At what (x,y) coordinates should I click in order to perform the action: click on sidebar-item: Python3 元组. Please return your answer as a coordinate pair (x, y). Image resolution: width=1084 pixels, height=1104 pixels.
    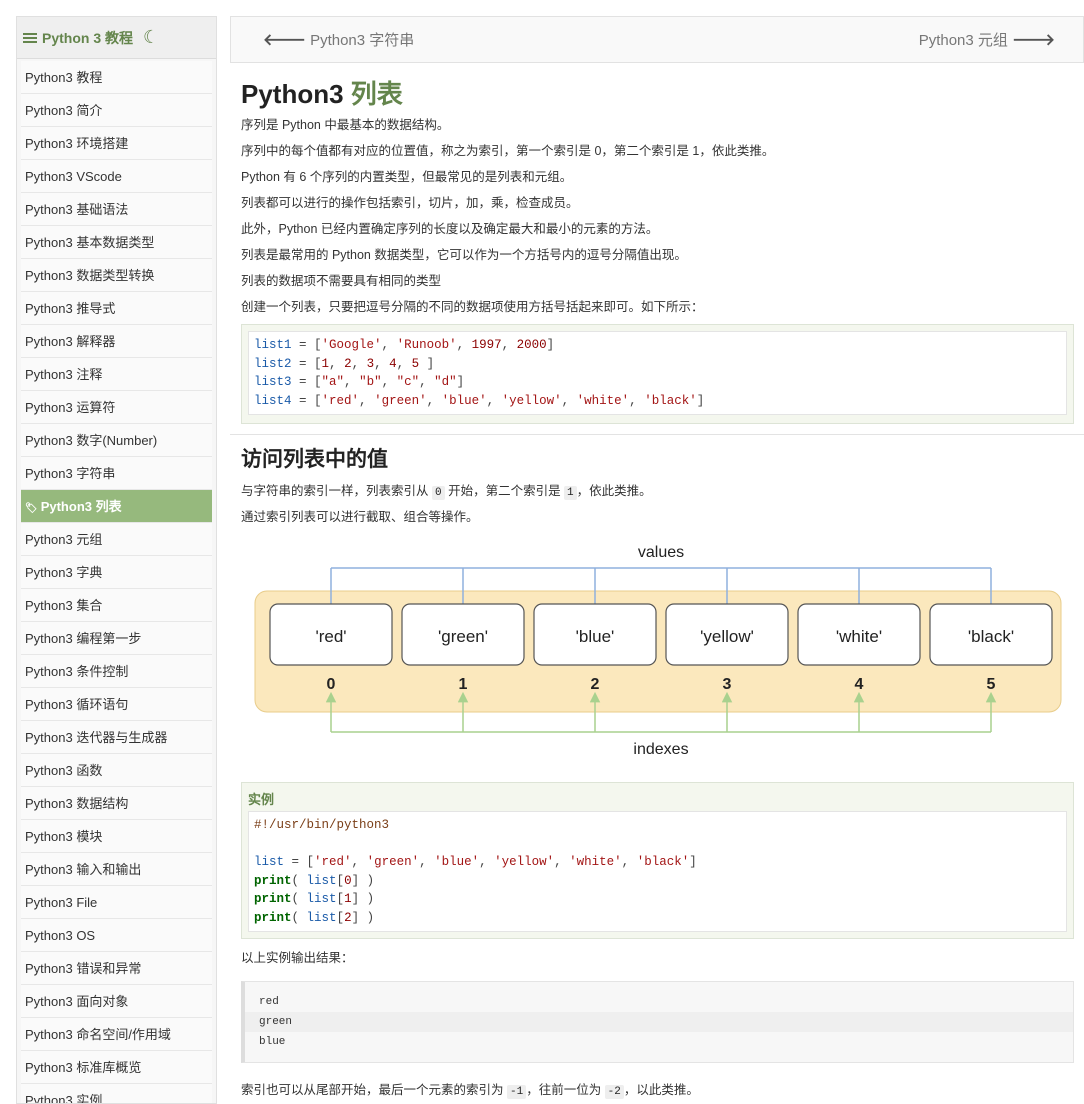
    Looking at the image, I should click on (116, 539).